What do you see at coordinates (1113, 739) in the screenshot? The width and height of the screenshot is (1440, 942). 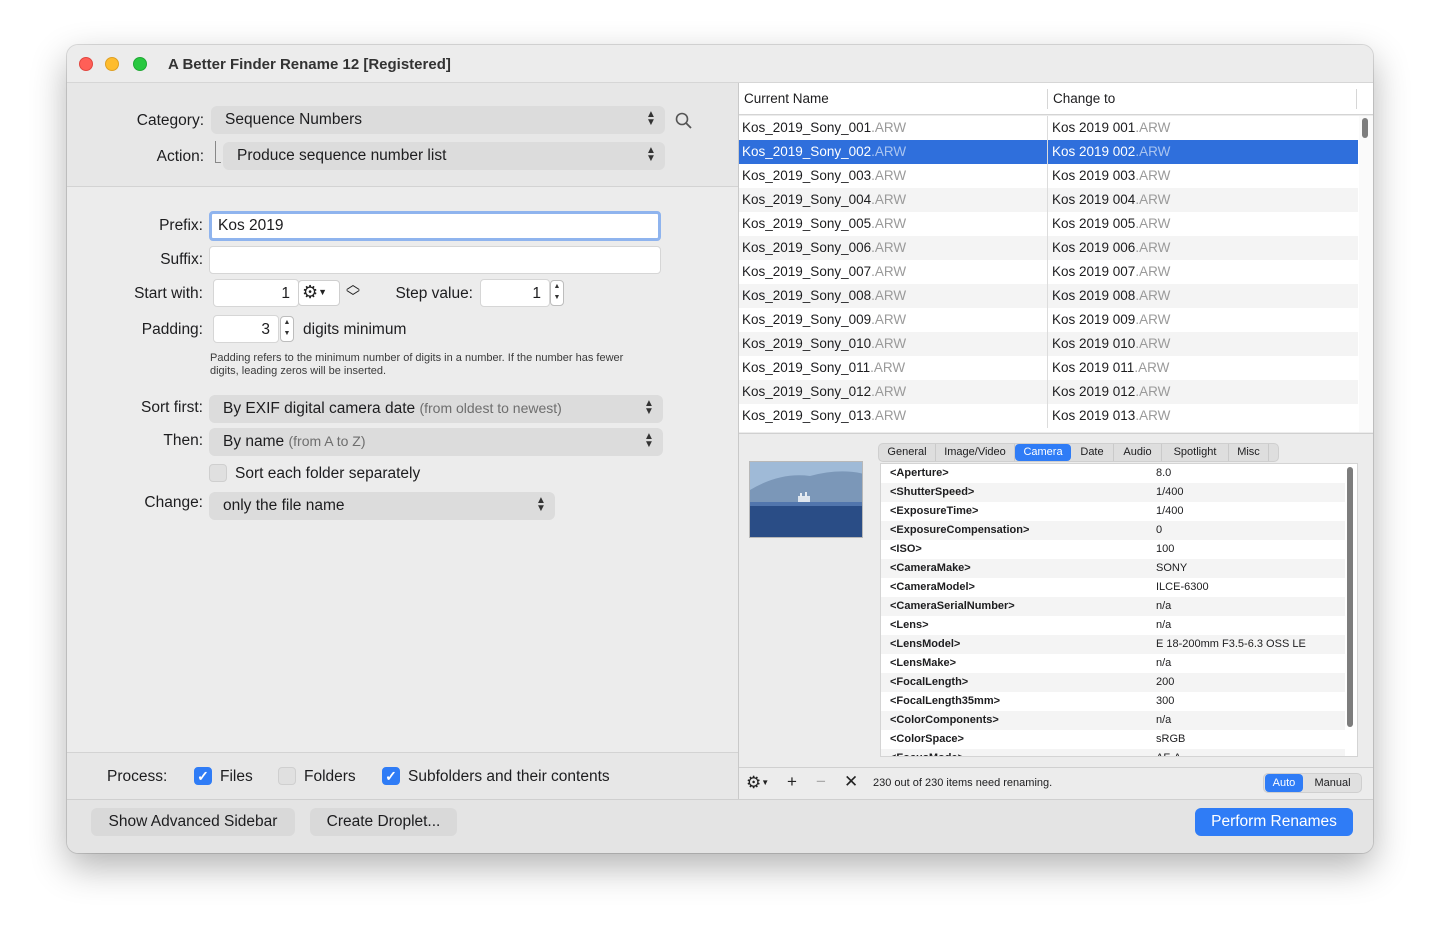 I see `metadata-row: <ColorSpace> sRGB` at bounding box center [1113, 739].